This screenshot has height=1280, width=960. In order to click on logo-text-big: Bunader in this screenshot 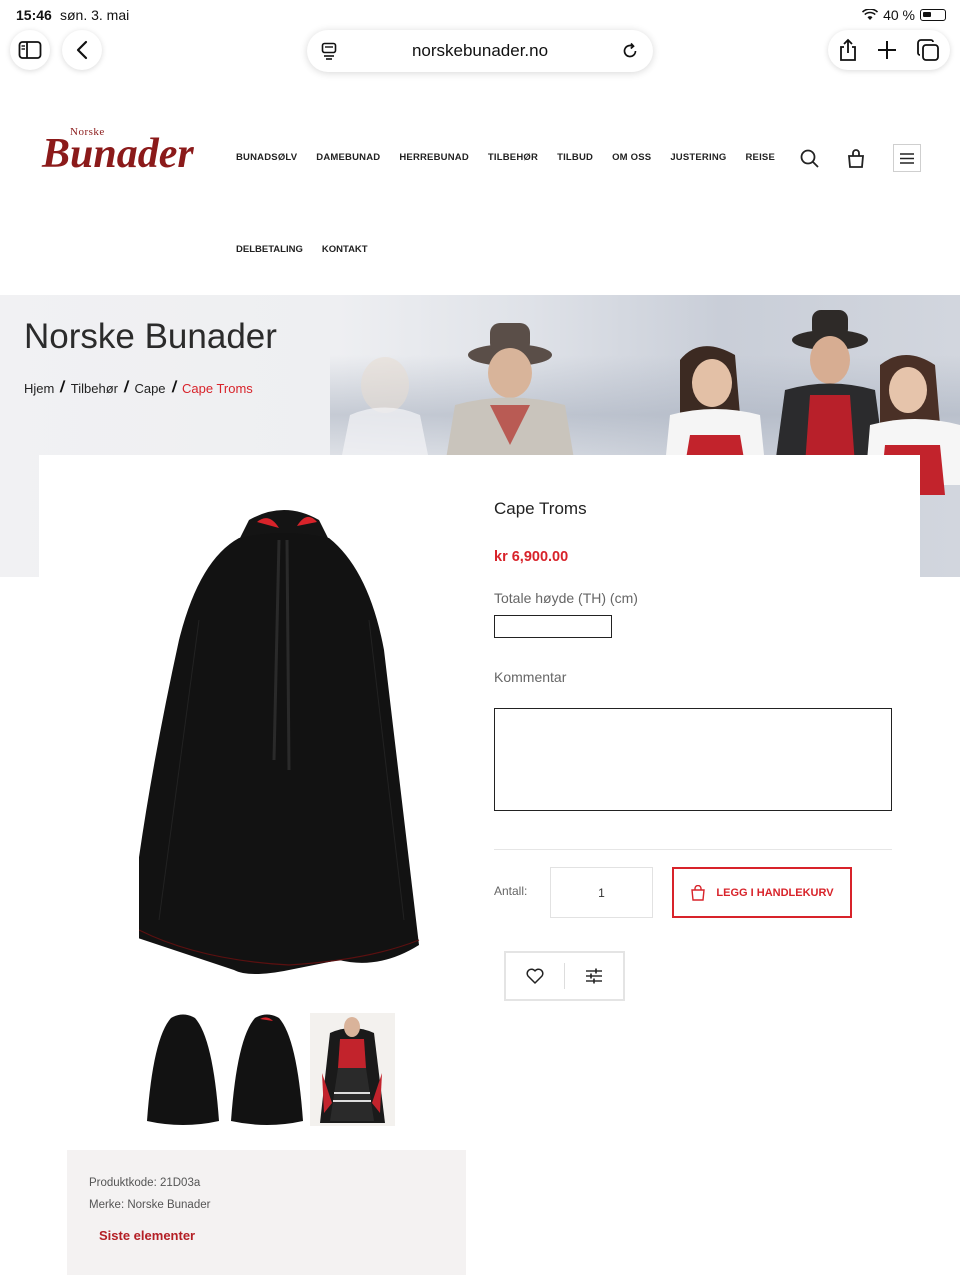, I will do `click(118, 154)`.